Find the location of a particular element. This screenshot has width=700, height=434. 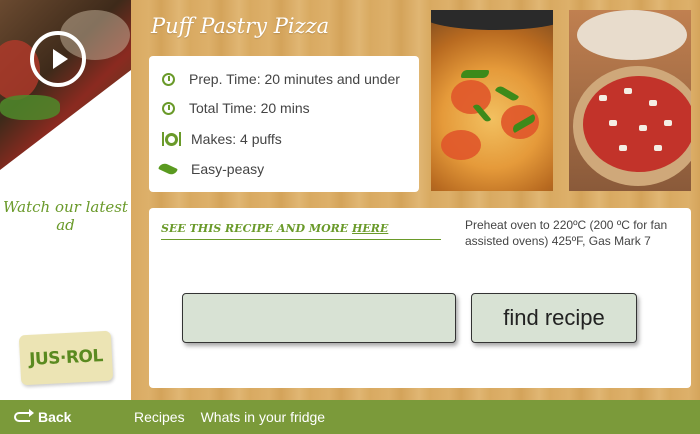

recipe-title: Puff Pastry Pizza is located at coordinates (240, 26).